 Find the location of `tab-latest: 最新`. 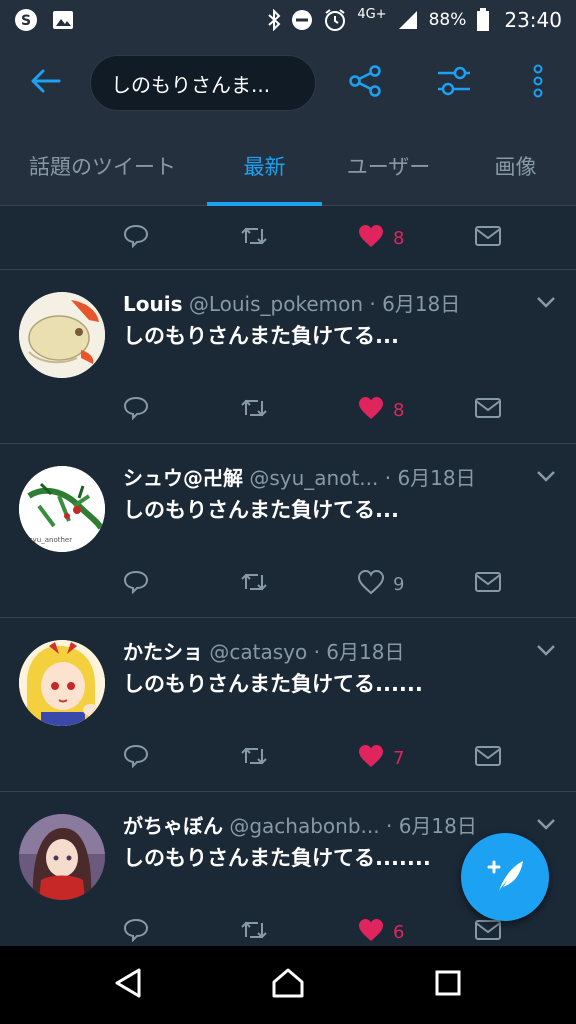

tab-latest: 最新 is located at coordinates (264, 166).